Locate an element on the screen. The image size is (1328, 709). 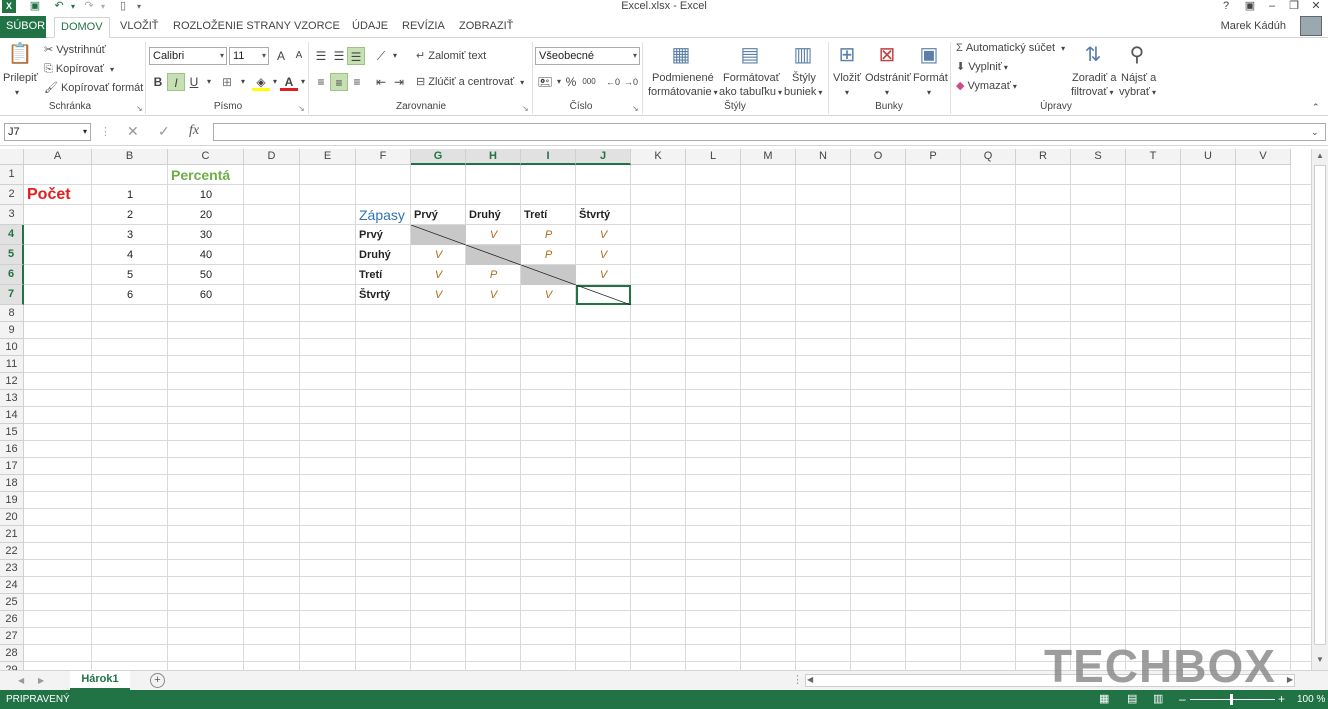
row-header-1: 1 is located at coordinates (12, 175).